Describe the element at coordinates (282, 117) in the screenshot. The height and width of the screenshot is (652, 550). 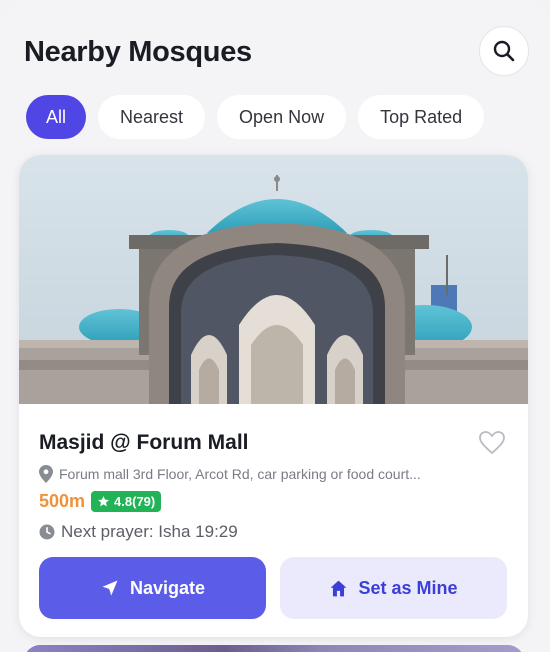
I see `filter-chip-open-now: Open Now` at that location.